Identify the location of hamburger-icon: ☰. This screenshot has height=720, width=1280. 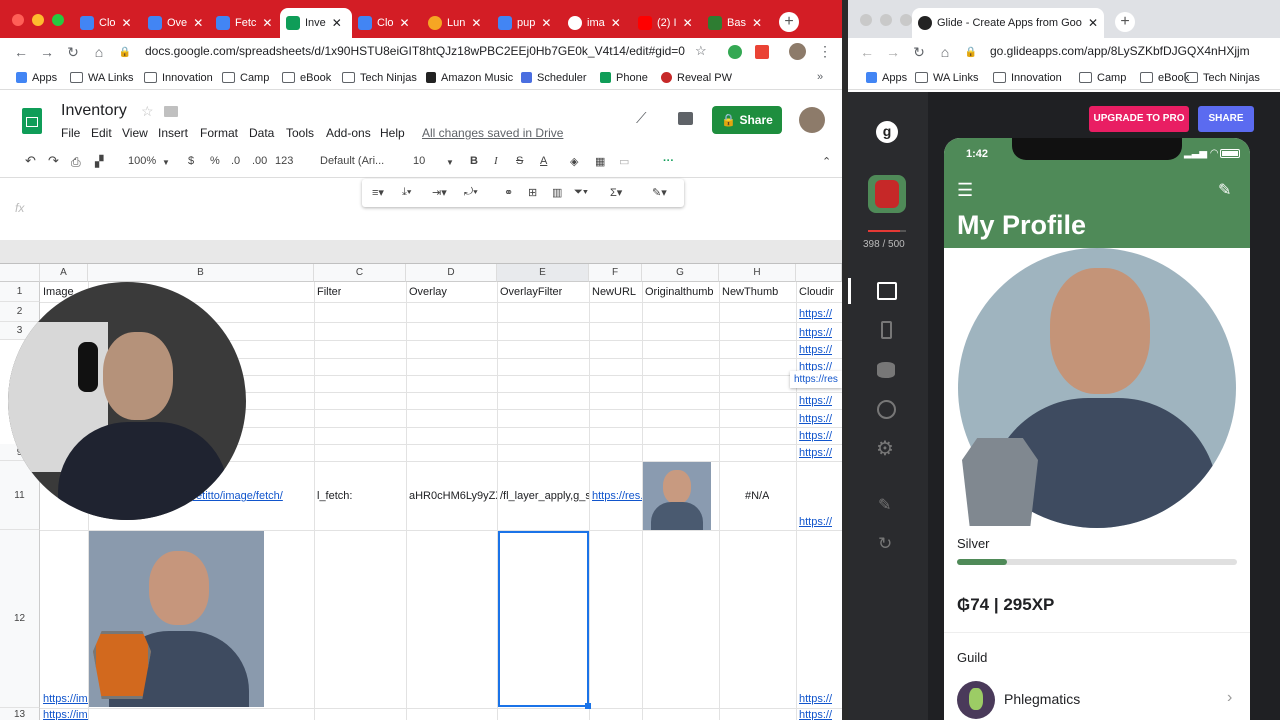
(965, 190).